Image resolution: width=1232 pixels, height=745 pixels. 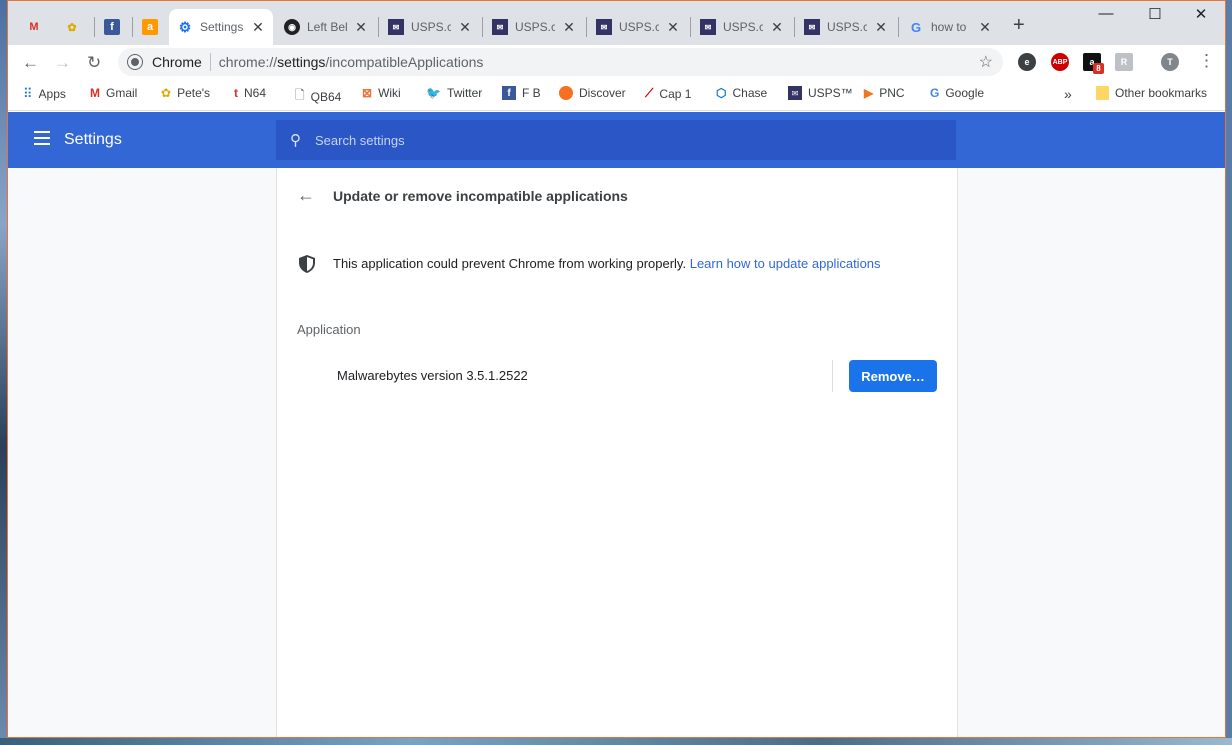 What do you see at coordinates (93, 139) in the screenshot?
I see `settings-title: Settings` at bounding box center [93, 139].